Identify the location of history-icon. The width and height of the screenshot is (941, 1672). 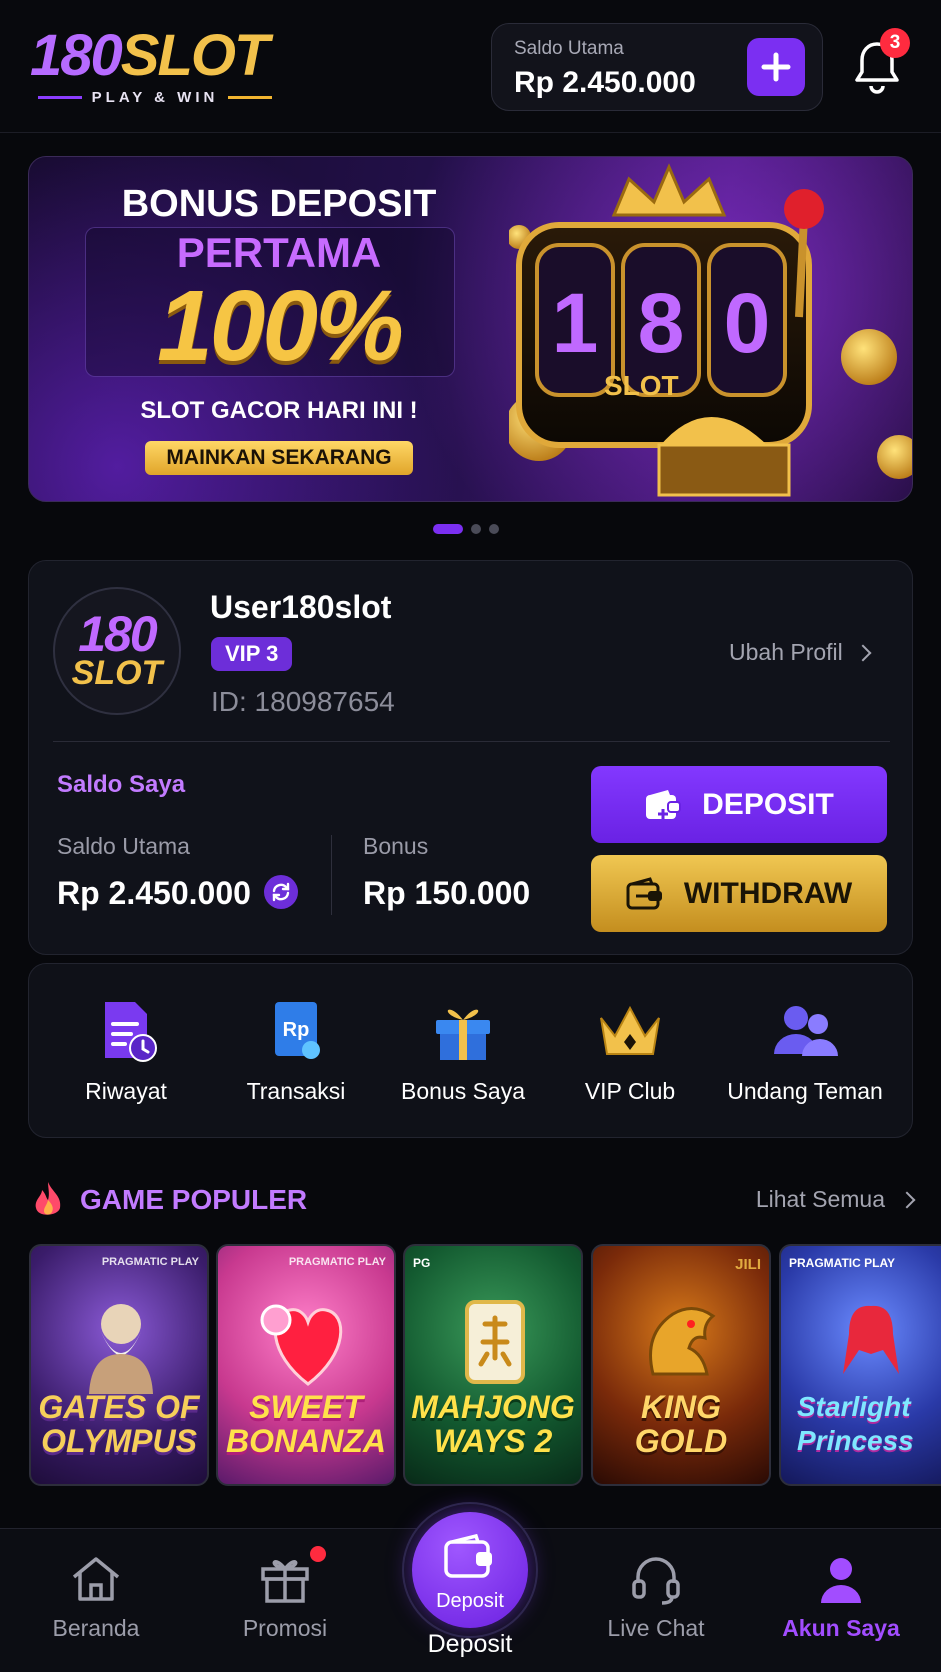
(131, 1032).